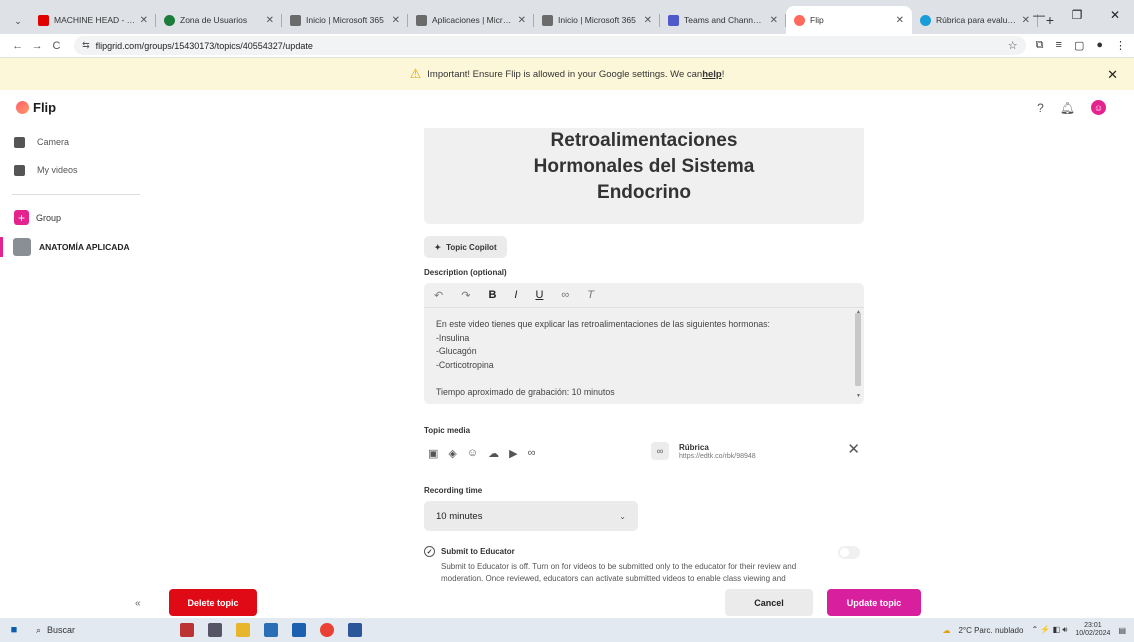  Describe the element at coordinates (1120, 45) in the screenshot. I see `menu-icon: ⋮` at that location.